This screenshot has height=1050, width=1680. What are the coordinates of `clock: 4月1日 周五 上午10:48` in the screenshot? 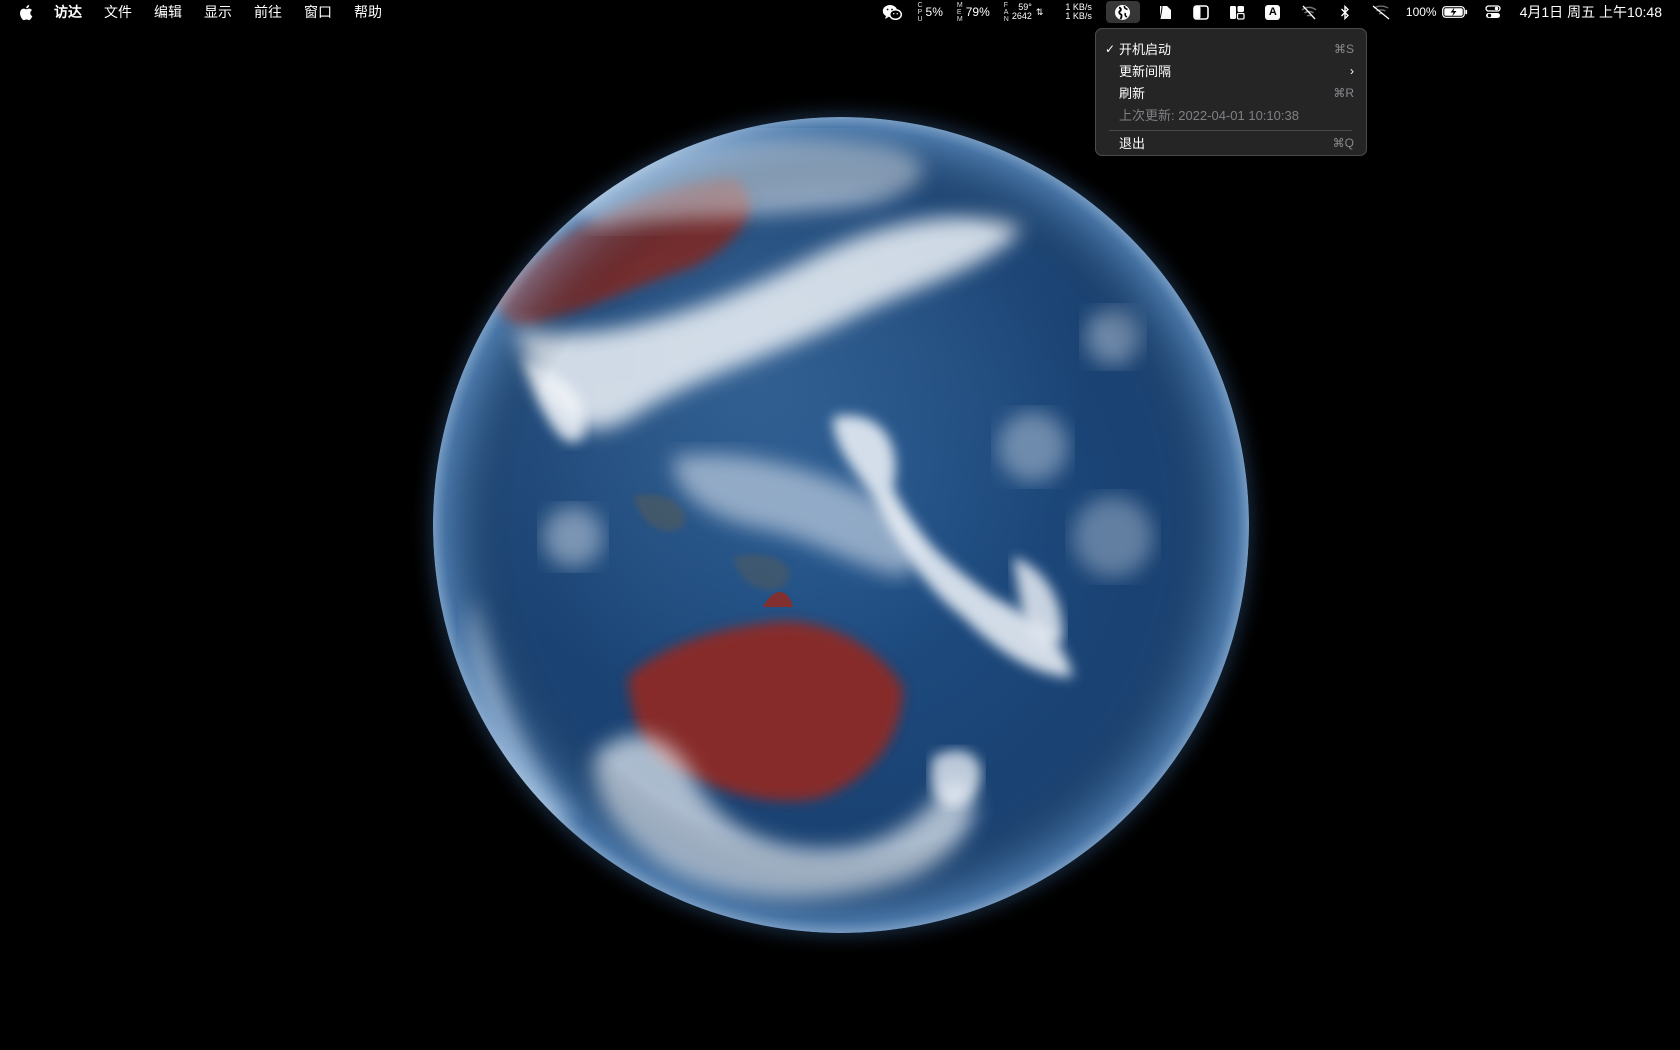 It's located at (1591, 12).